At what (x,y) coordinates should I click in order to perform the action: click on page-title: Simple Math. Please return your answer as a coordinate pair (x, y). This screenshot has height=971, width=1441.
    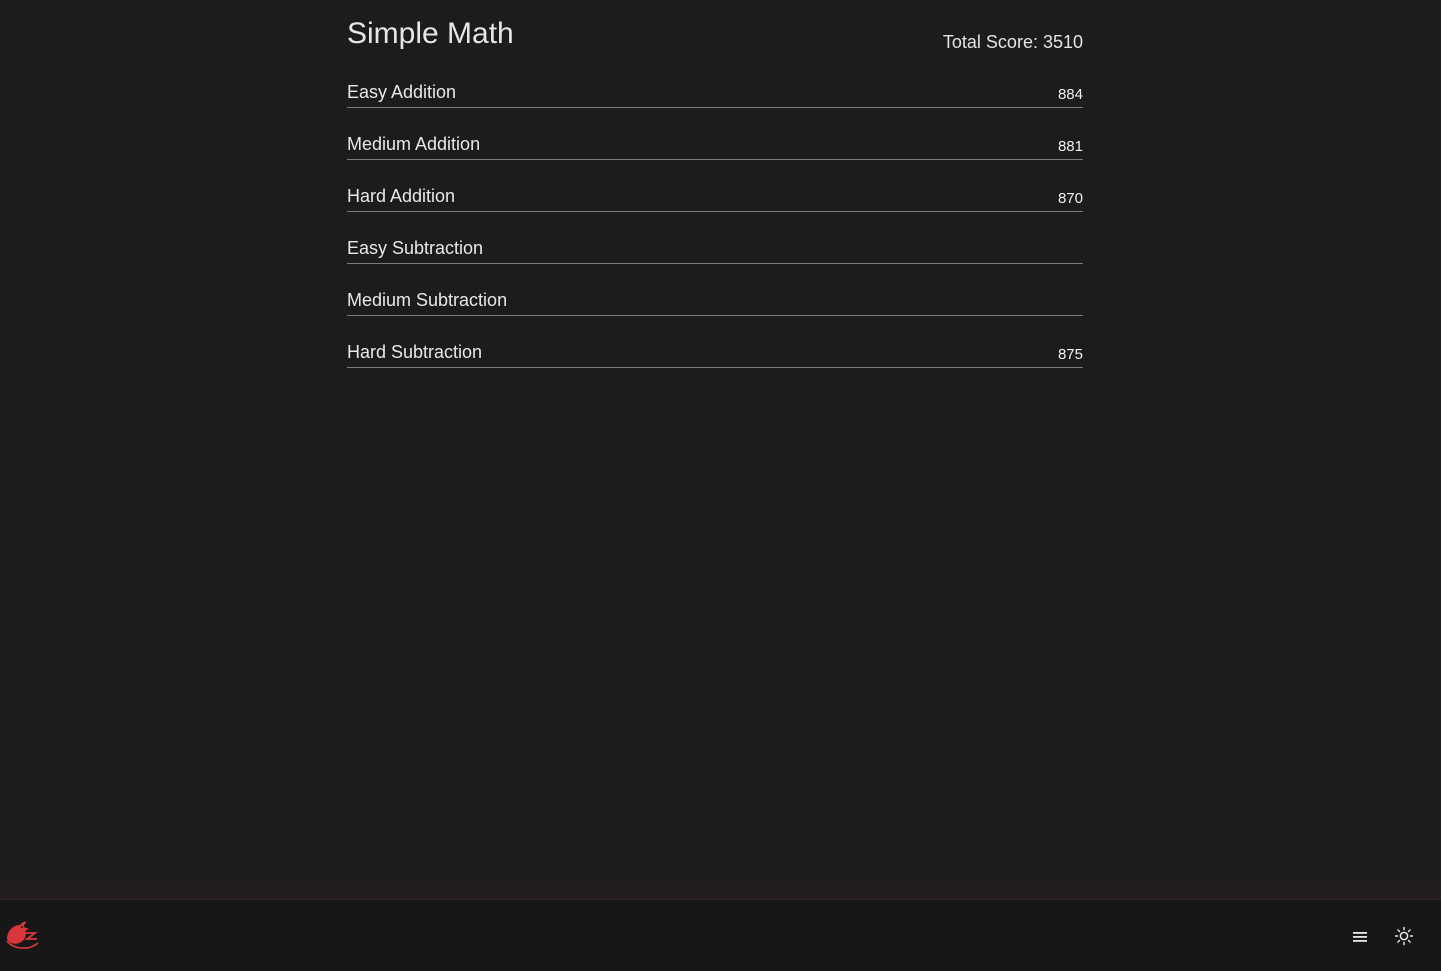
    Looking at the image, I should click on (430, 33).